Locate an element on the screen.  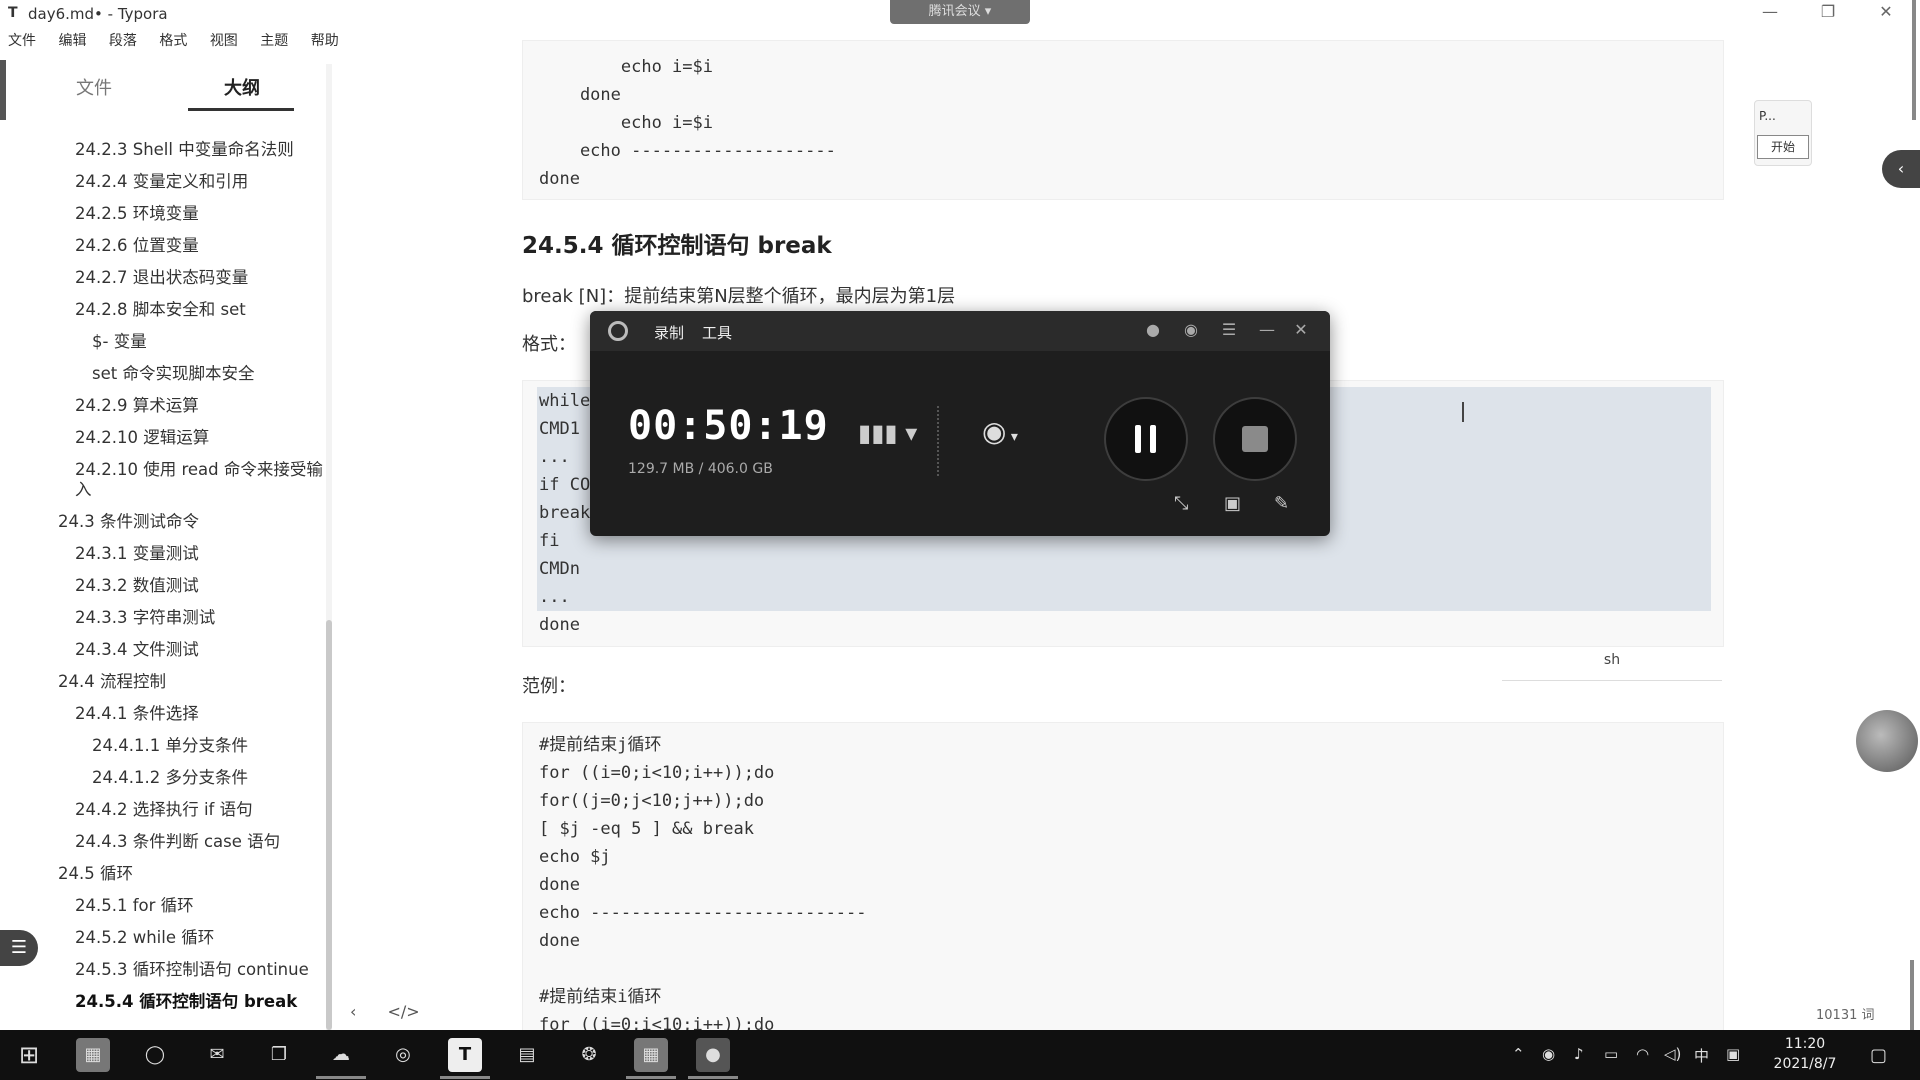
code-language-input: sh is located at coordinates (1612, 666).